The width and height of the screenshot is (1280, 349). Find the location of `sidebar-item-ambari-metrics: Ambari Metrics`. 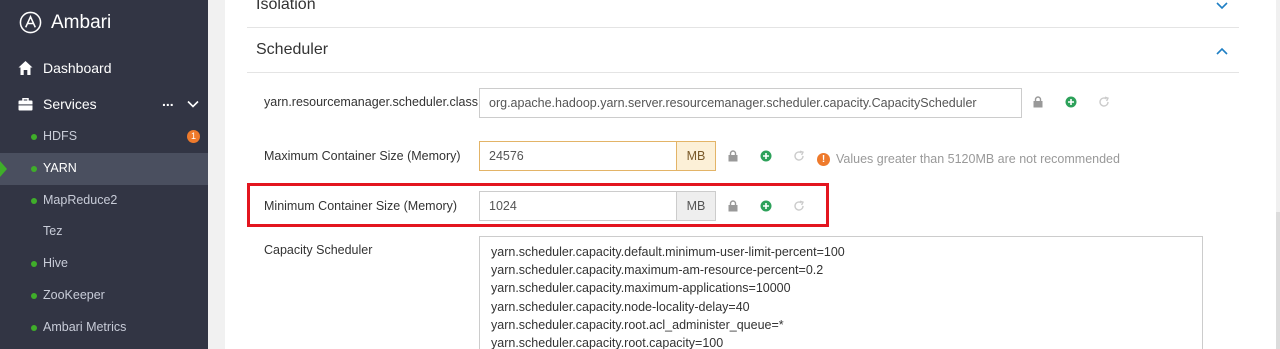

sidebar-item-ambari-metrics: Ambari Metrics is located at coordinates (104, 328).